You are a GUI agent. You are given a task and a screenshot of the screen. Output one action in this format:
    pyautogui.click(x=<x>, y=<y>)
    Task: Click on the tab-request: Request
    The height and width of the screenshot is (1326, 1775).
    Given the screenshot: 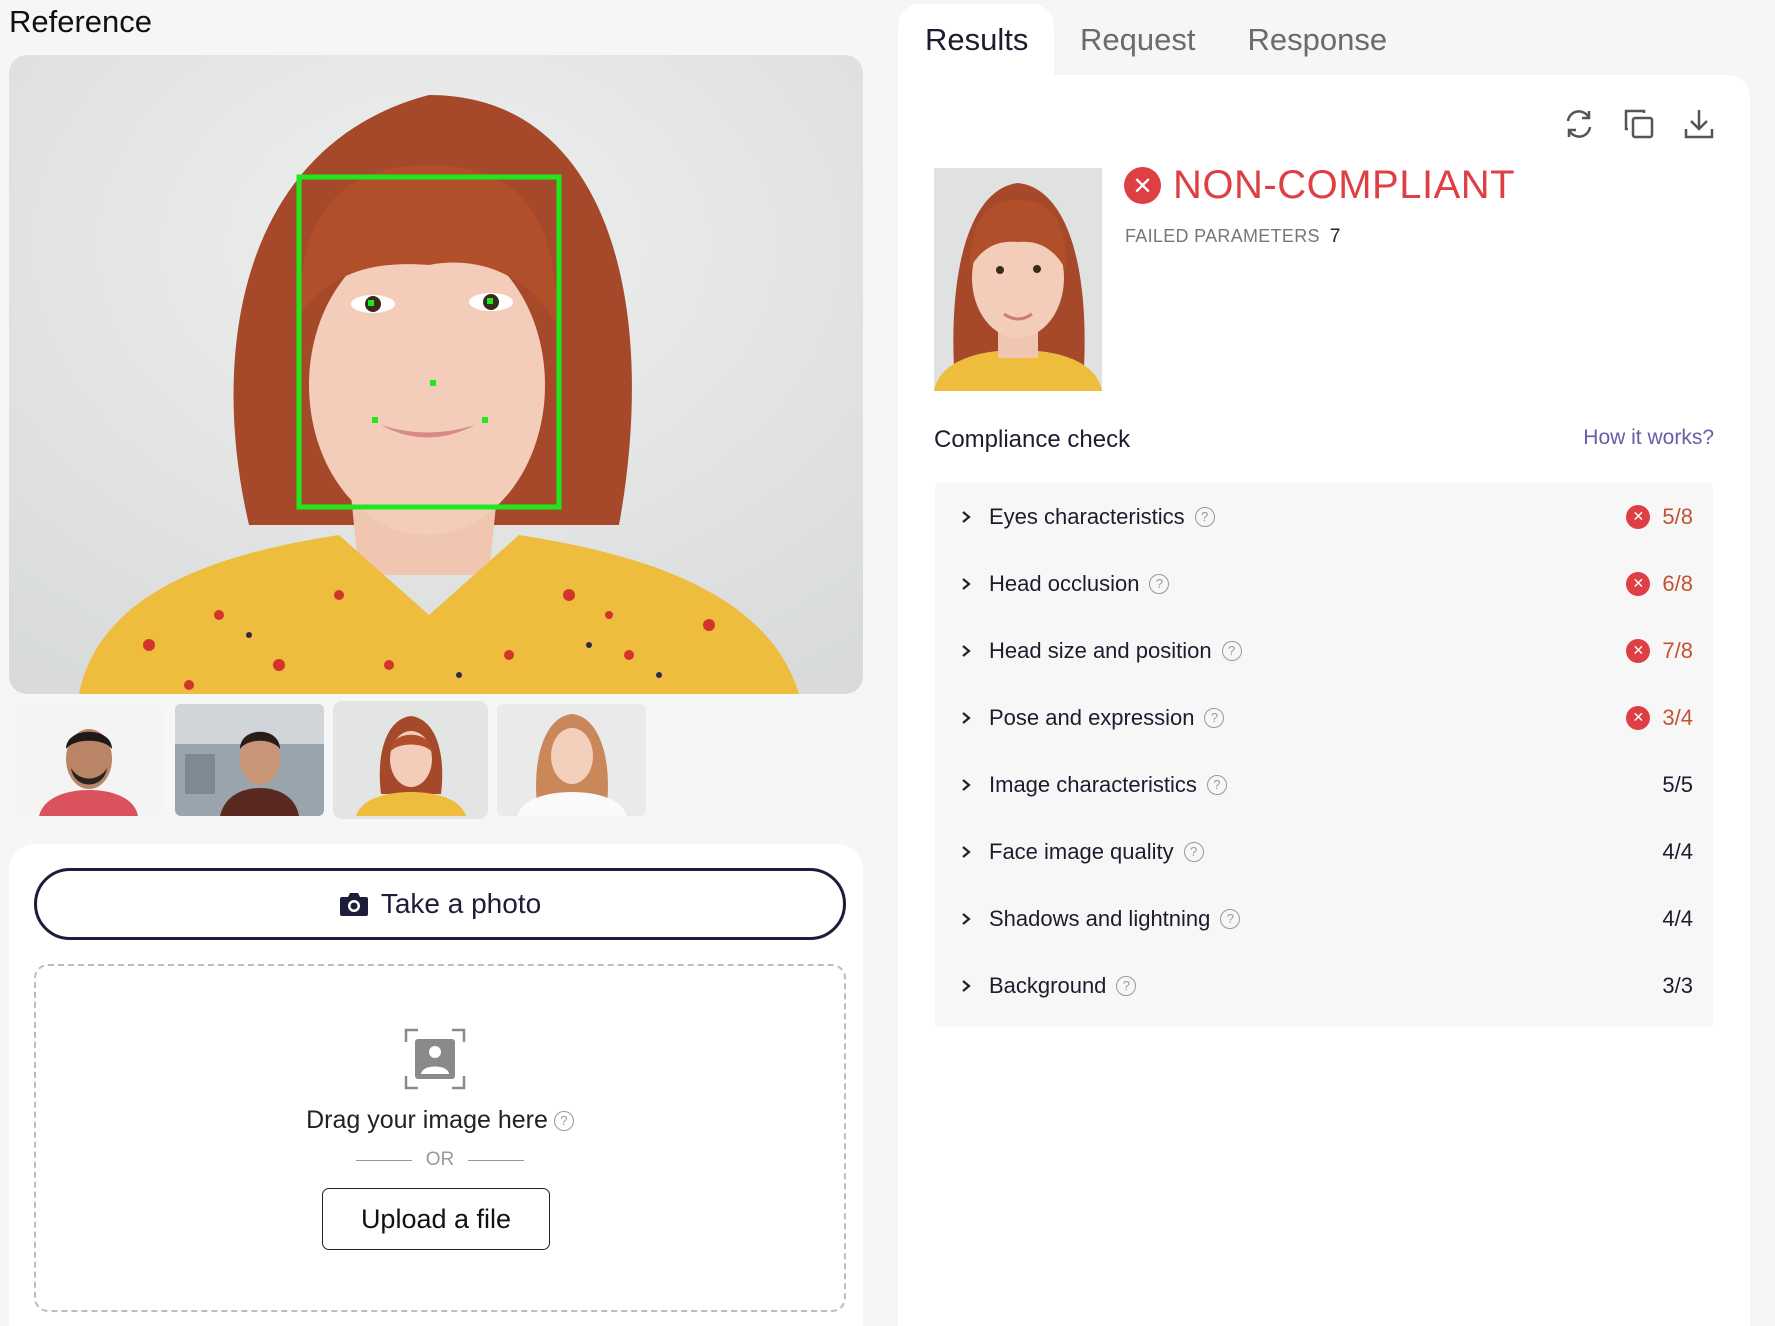 What is the action you would take?
    pyautogui.click(x=1137, y=40)
    